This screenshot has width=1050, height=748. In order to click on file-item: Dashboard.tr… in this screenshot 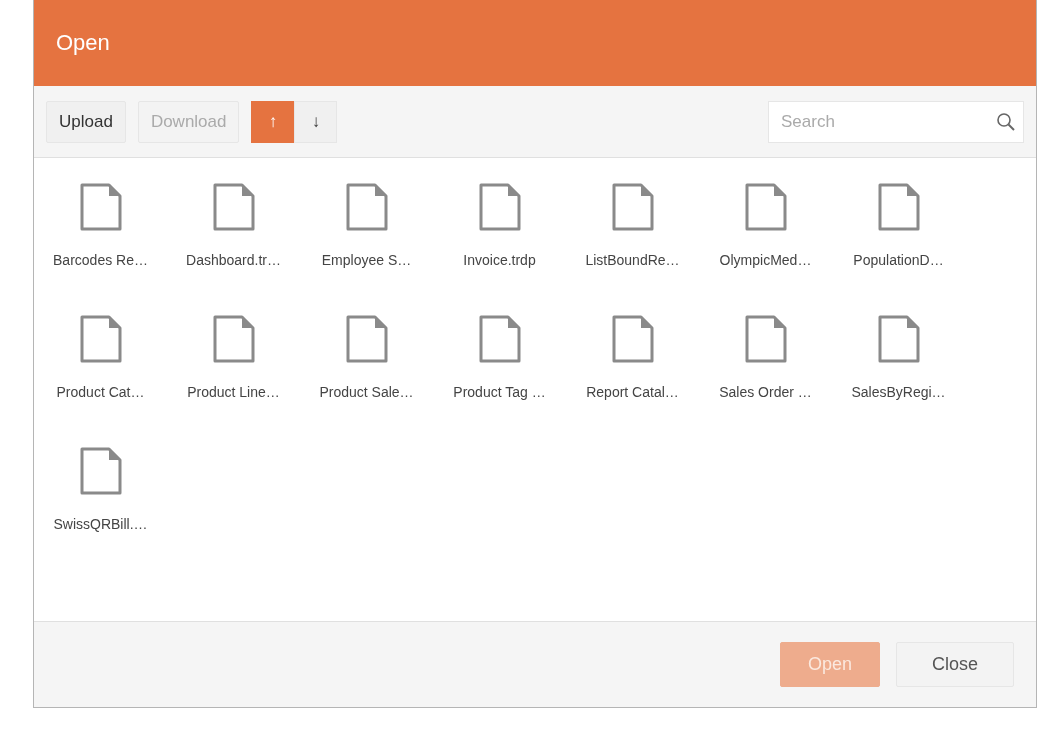, I will do `click(233, 224)`.